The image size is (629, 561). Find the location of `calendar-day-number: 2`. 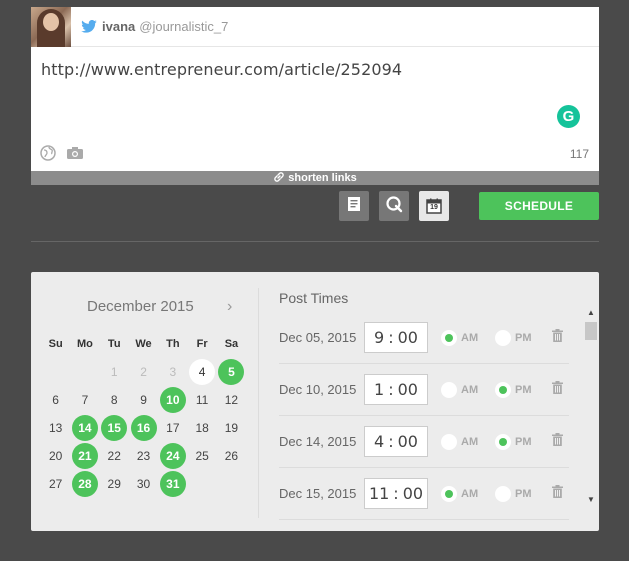

calendar-day-number: 2 is located at coordinates (143, 372).